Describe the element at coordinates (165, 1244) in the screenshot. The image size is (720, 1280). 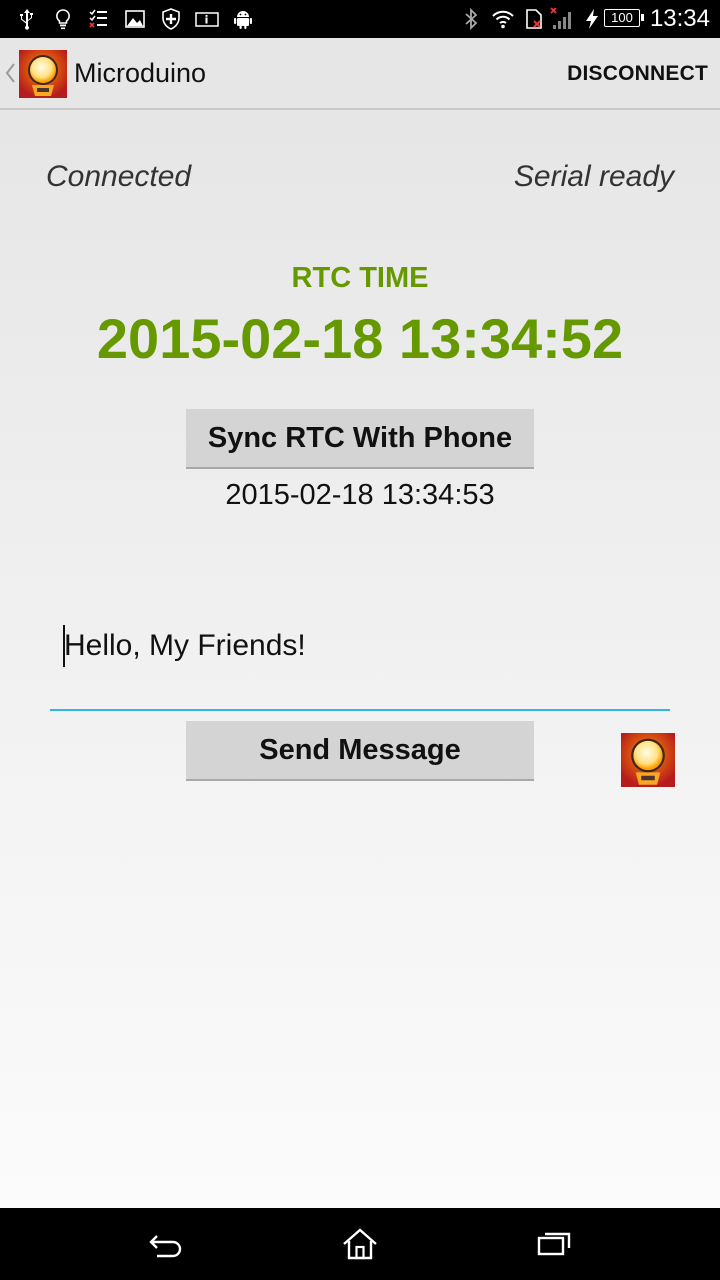
I see `back-icon` at that location.